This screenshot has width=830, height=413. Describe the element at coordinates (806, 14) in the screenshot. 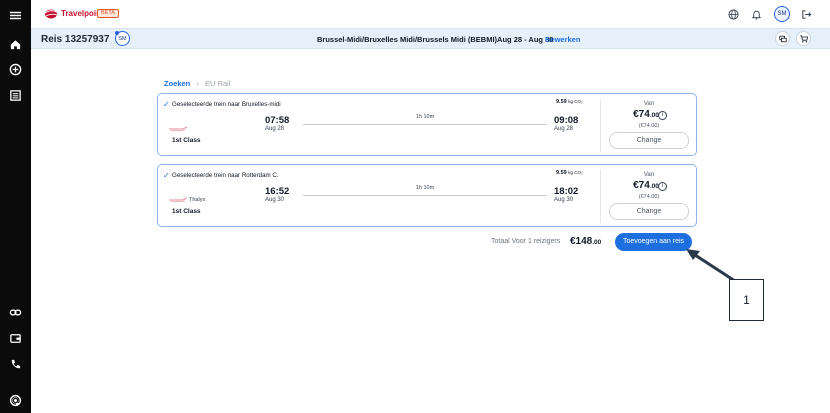

I see `logout-icon` at that location.